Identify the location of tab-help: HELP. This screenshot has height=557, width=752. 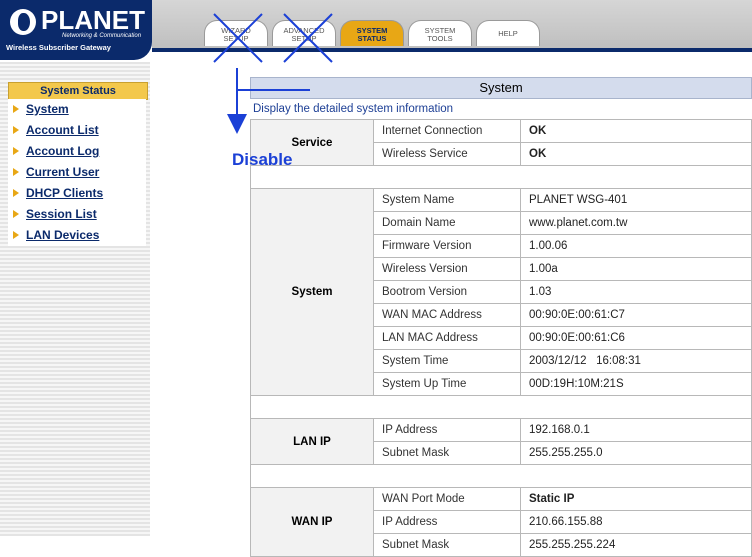
(508, 33).